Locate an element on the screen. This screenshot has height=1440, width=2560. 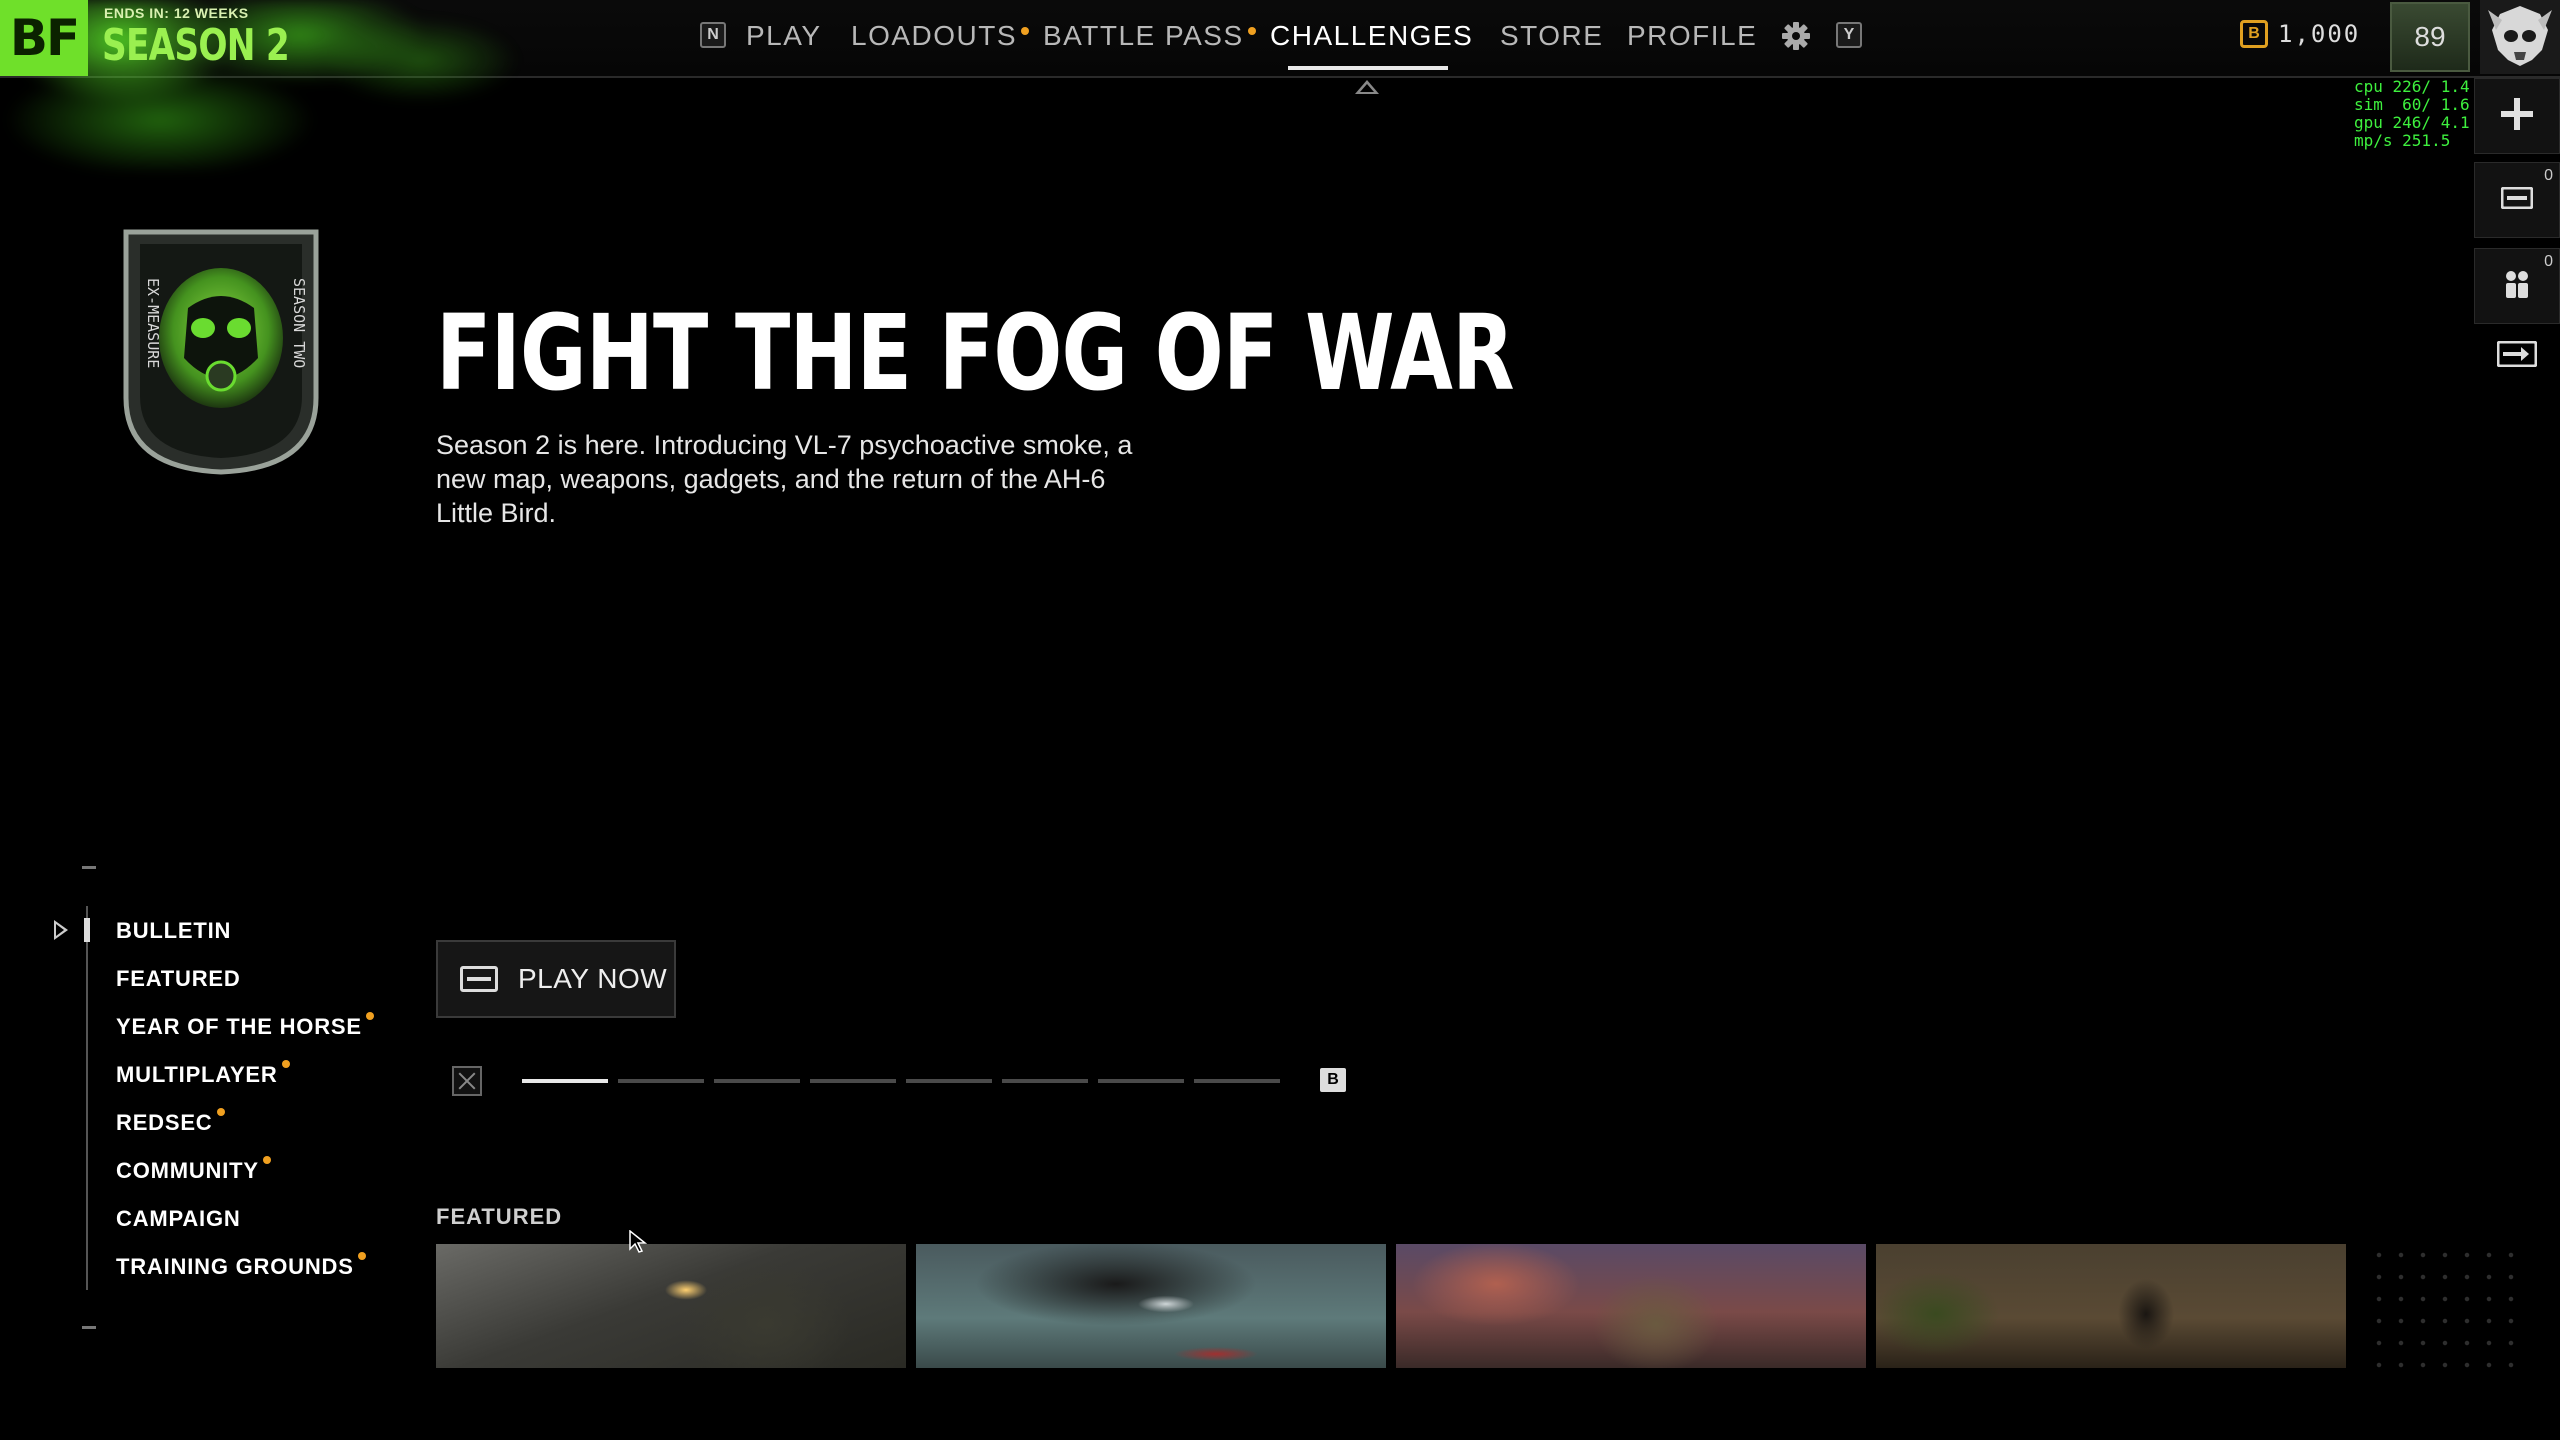
nav-tab-battle-pass: BATTLE PASS is located at coordinates (1149, 36).